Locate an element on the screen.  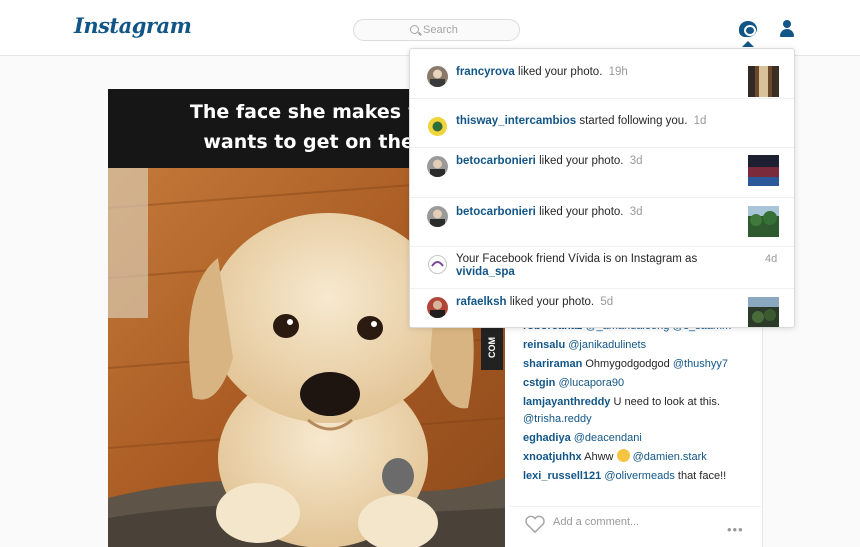
search-icon is located at coordinates (414, 29).